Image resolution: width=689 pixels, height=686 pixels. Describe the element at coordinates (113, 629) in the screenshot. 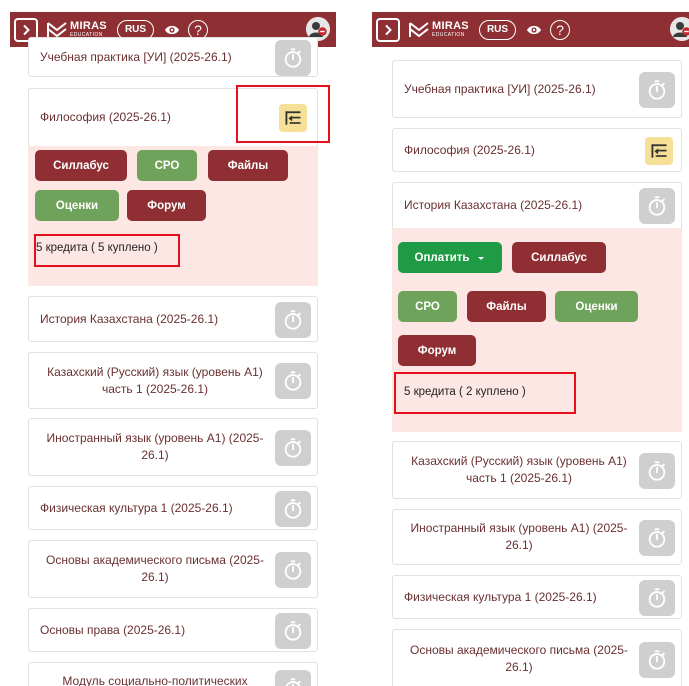

I see `course-title: Основы права (2025-26.1)` at that location.